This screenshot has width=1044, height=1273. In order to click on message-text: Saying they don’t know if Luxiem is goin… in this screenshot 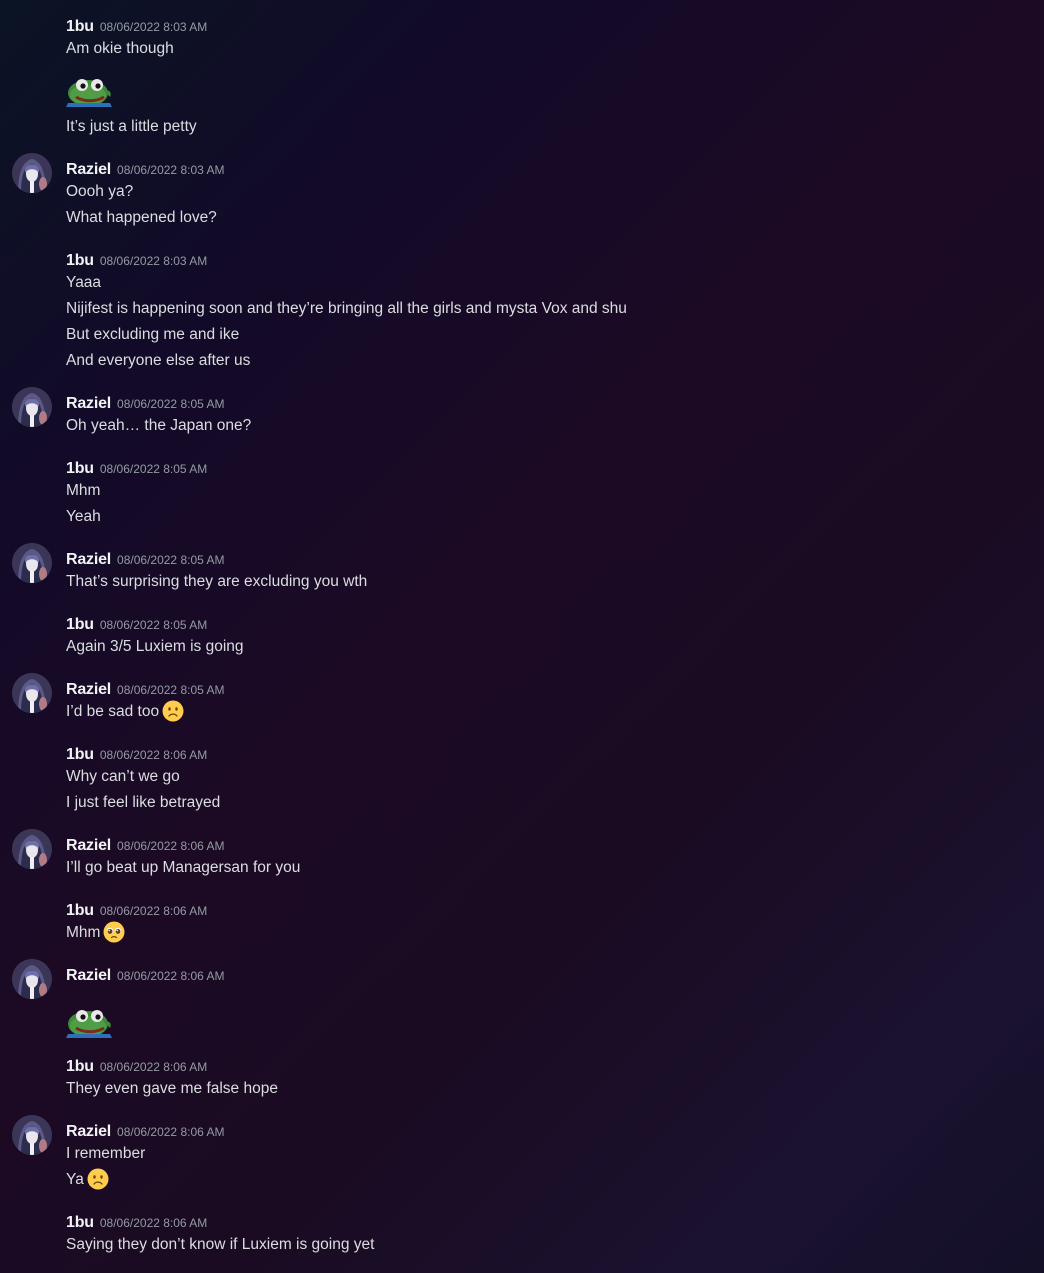, I will do `click(220, 1244)`.